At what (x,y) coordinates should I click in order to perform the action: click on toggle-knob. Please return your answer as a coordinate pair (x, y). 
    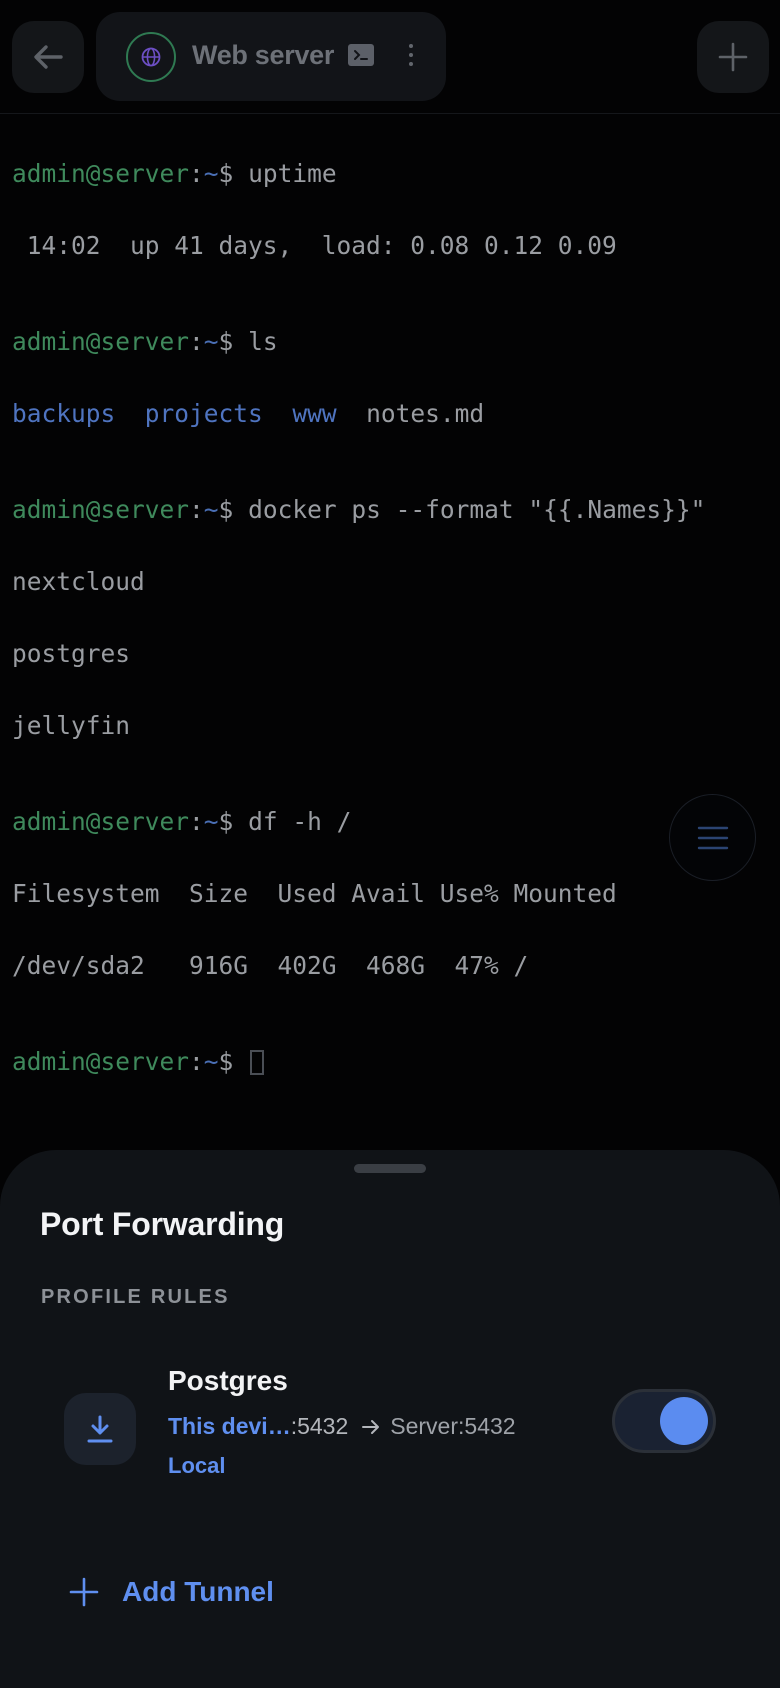
    Looking at the image, I should click on (684, 1421).